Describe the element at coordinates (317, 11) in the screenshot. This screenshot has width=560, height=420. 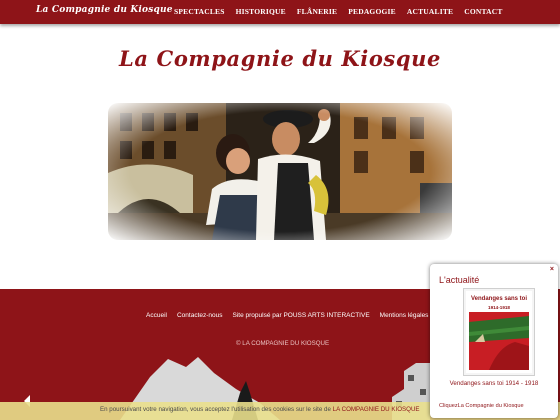
I see `nav-flanerie: FLÂNERIE` at that location.